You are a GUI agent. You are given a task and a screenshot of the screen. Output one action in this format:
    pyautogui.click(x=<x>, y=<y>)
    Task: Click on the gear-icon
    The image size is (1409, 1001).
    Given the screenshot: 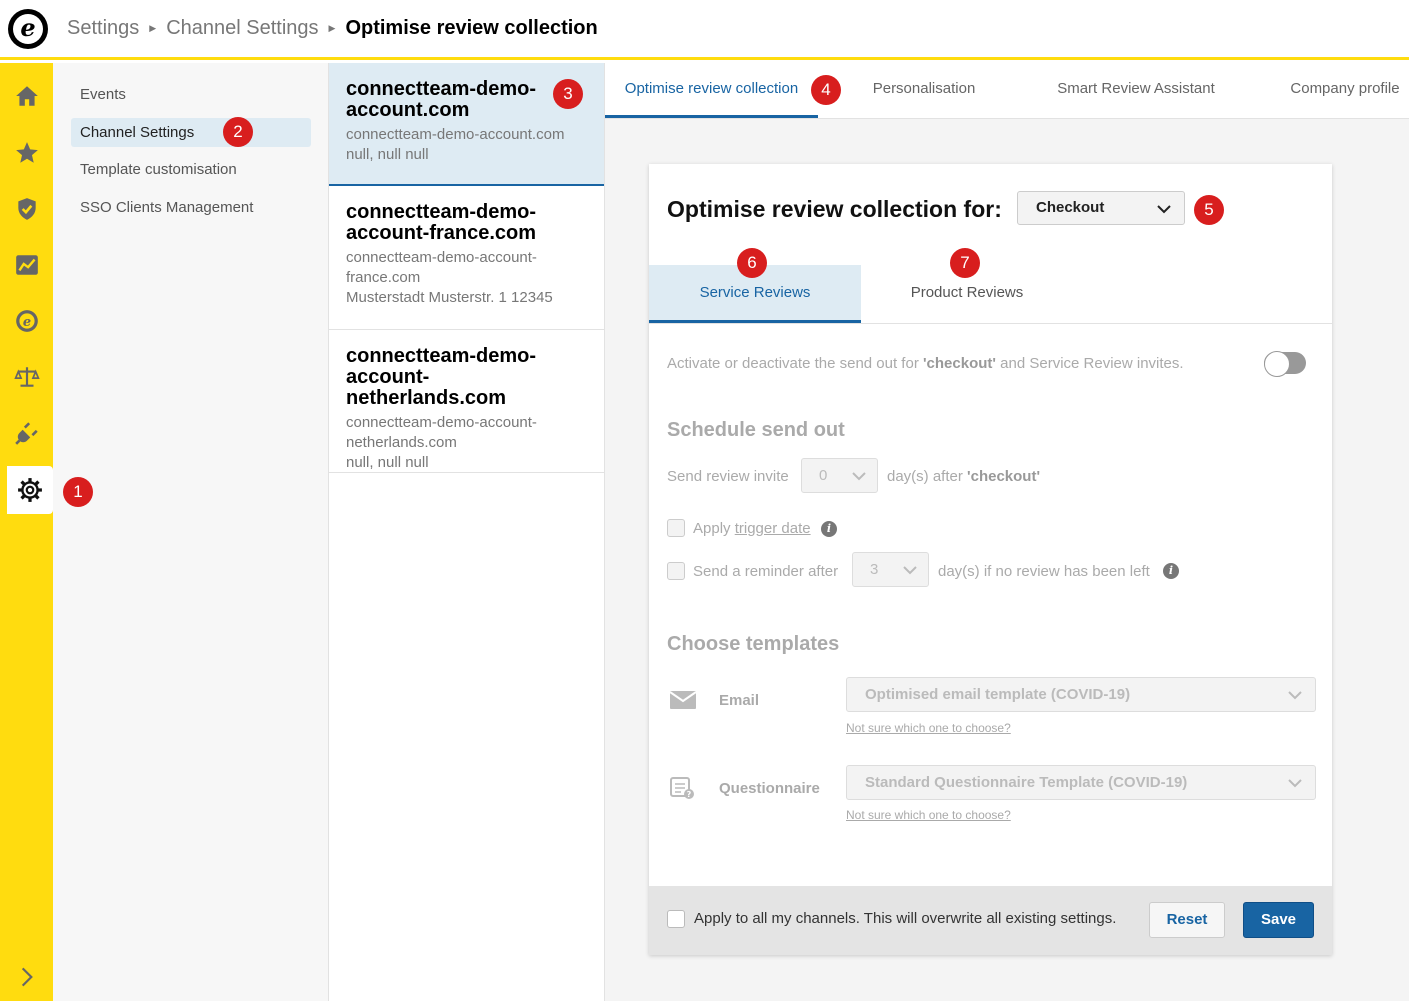 What is the action you would take?
    pyautogui.click(x=30, y=490)
    